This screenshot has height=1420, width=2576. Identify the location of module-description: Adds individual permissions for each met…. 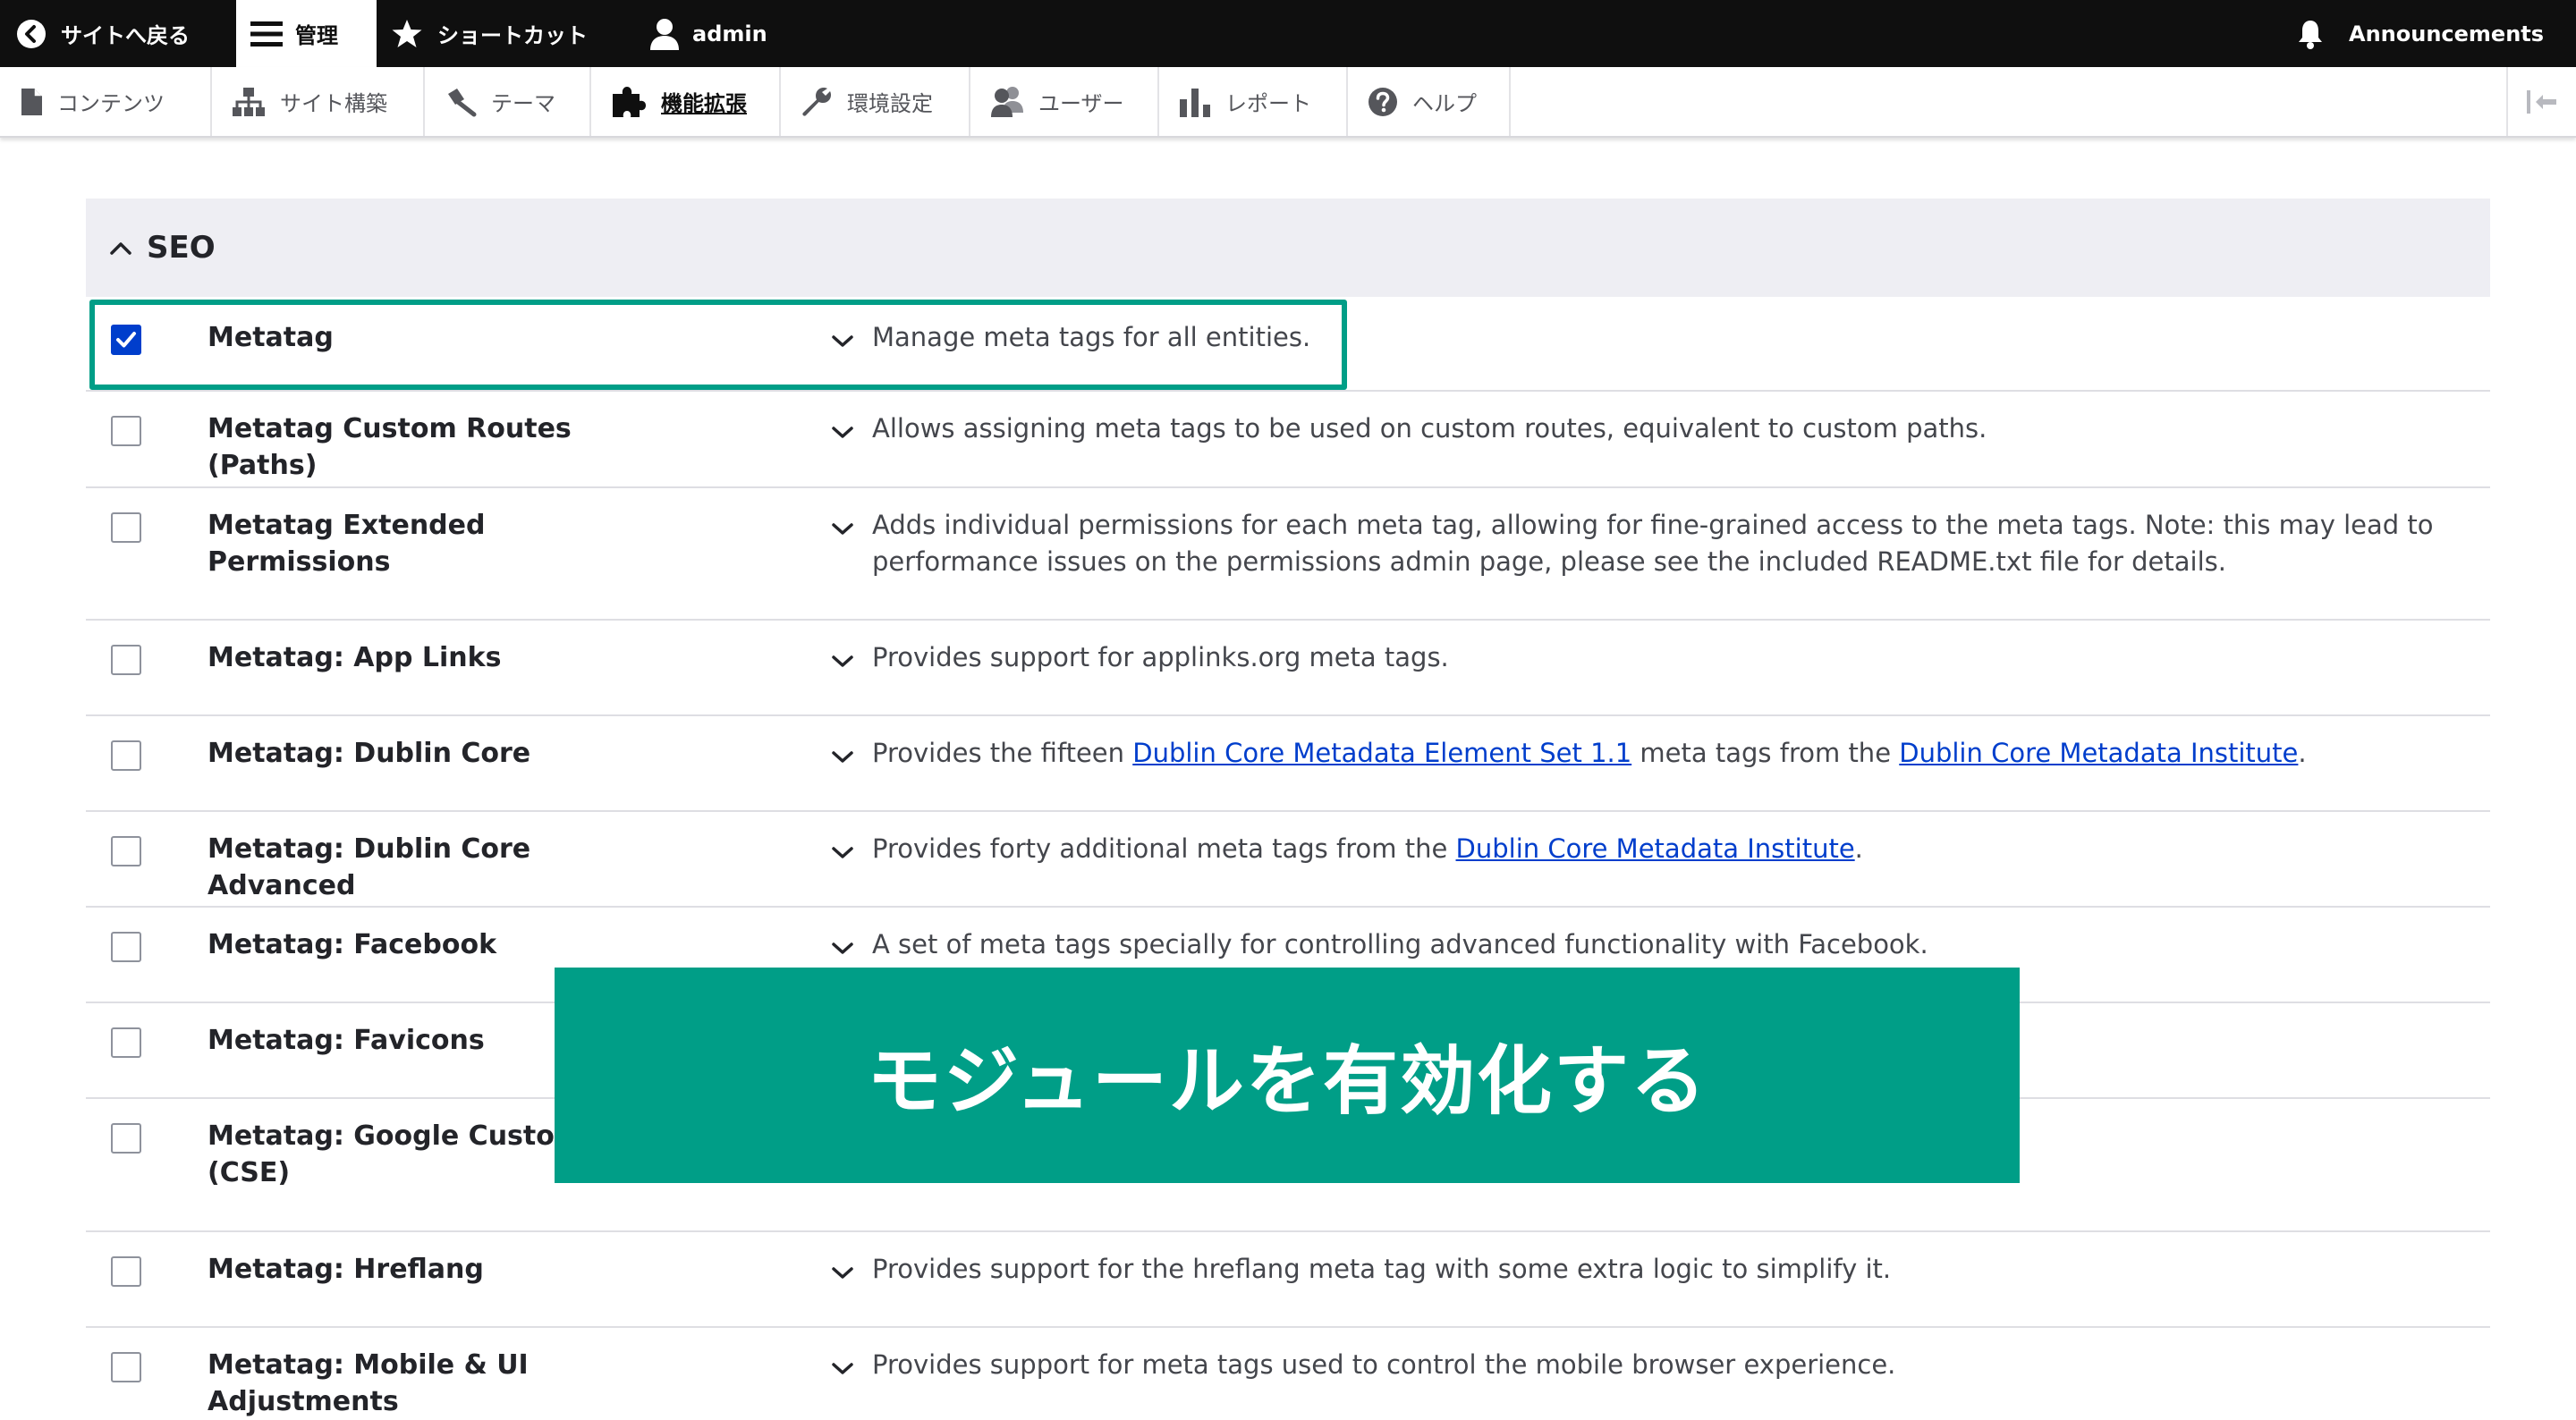
(1668, 543).